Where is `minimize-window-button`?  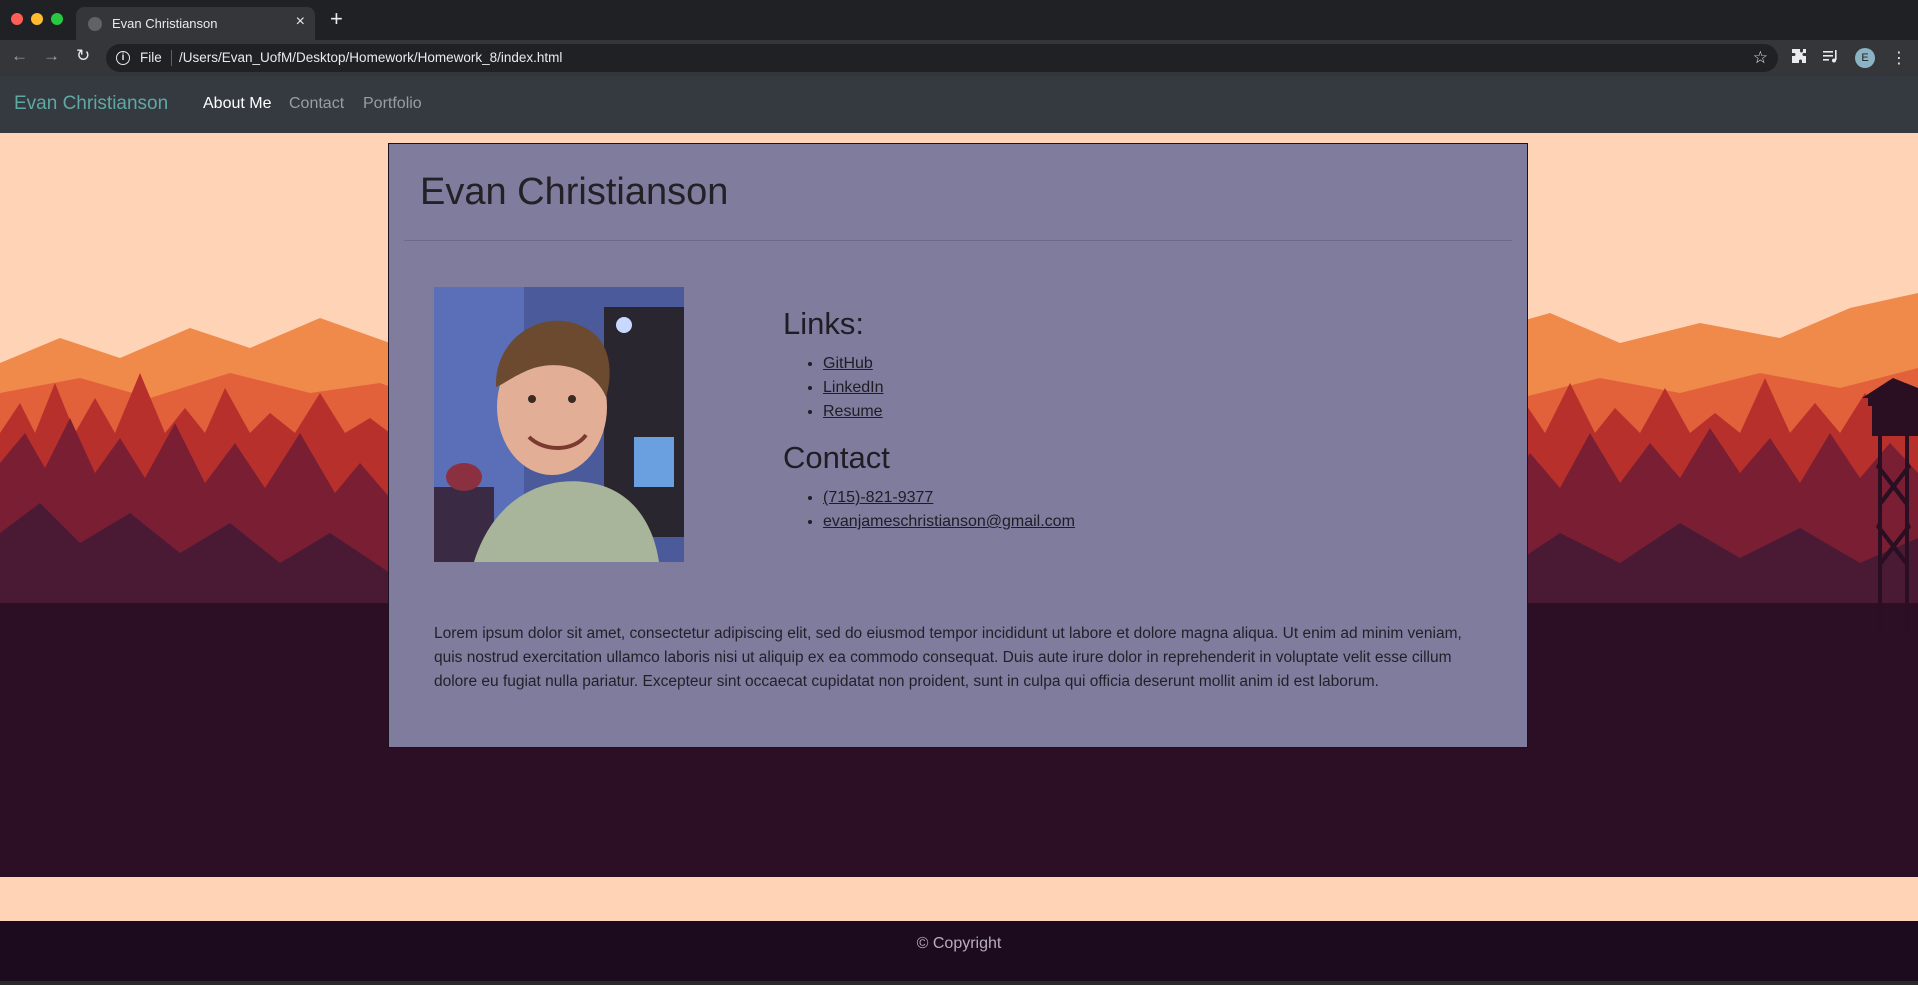
minimize-window-button is located at coordinates (37, 19).